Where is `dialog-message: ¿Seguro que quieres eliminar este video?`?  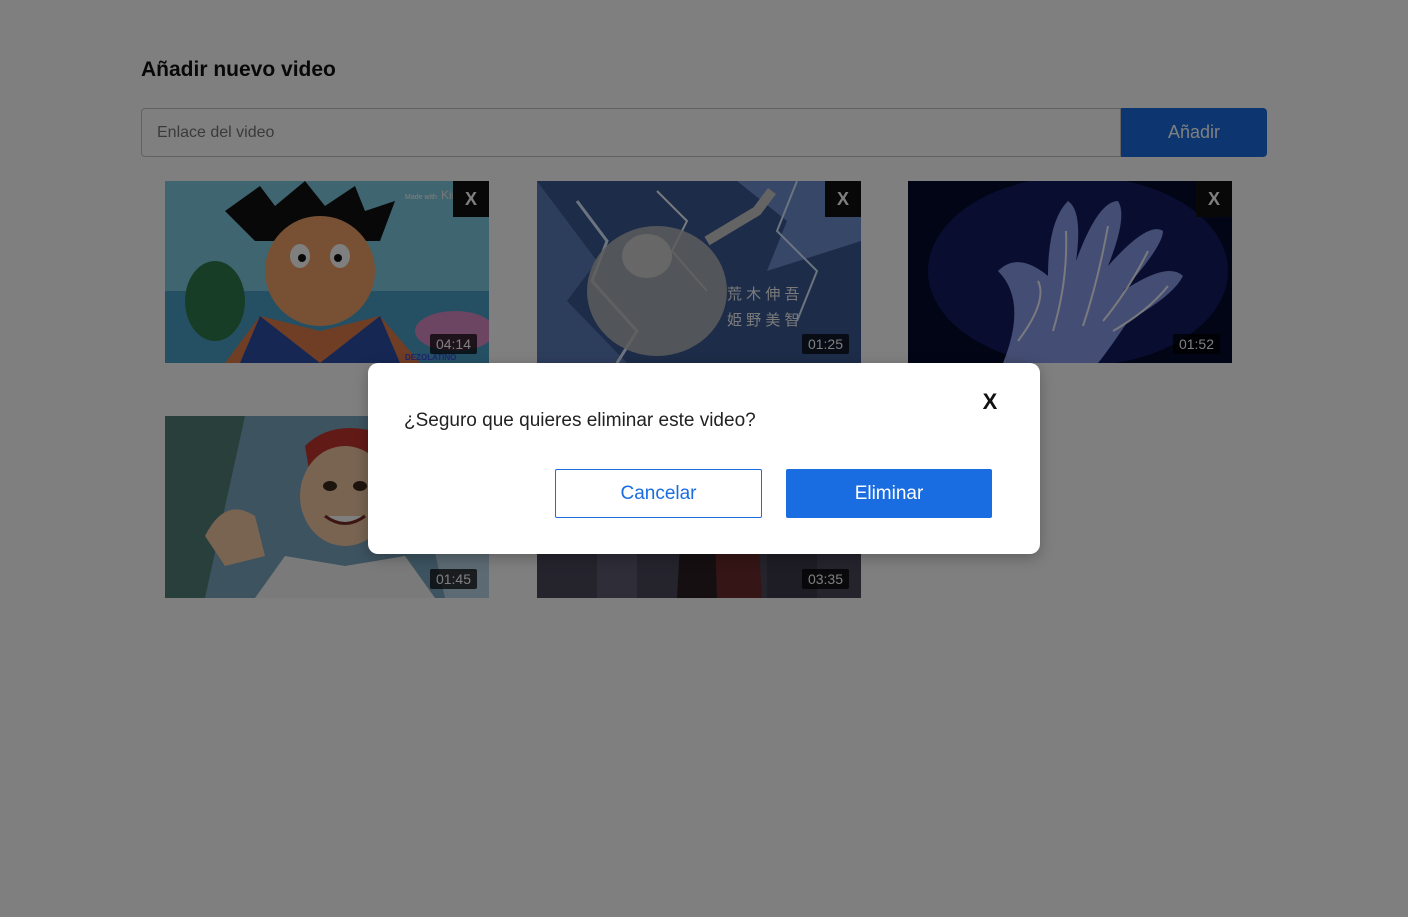
dialog-message: ¿Seguro que quieres eliminar este video? is located at coordinates (580, 420).